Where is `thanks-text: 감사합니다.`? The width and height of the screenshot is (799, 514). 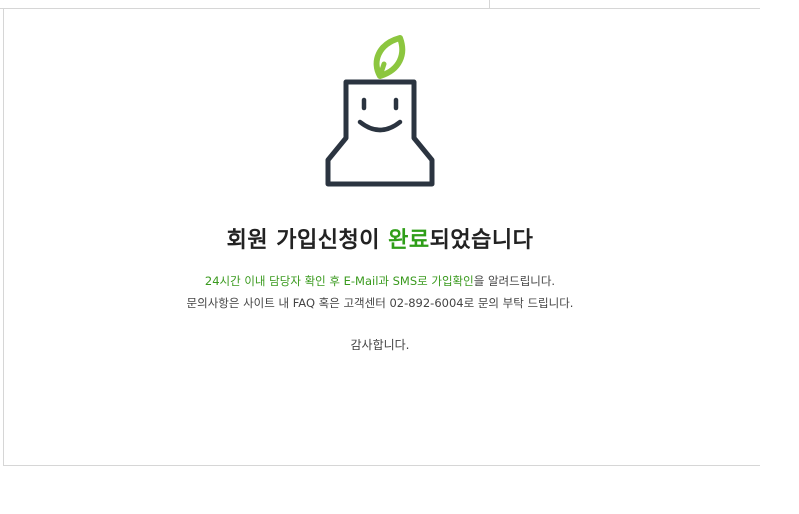
thanks-text: 감사합니다. is located at coordinates (380, 345).